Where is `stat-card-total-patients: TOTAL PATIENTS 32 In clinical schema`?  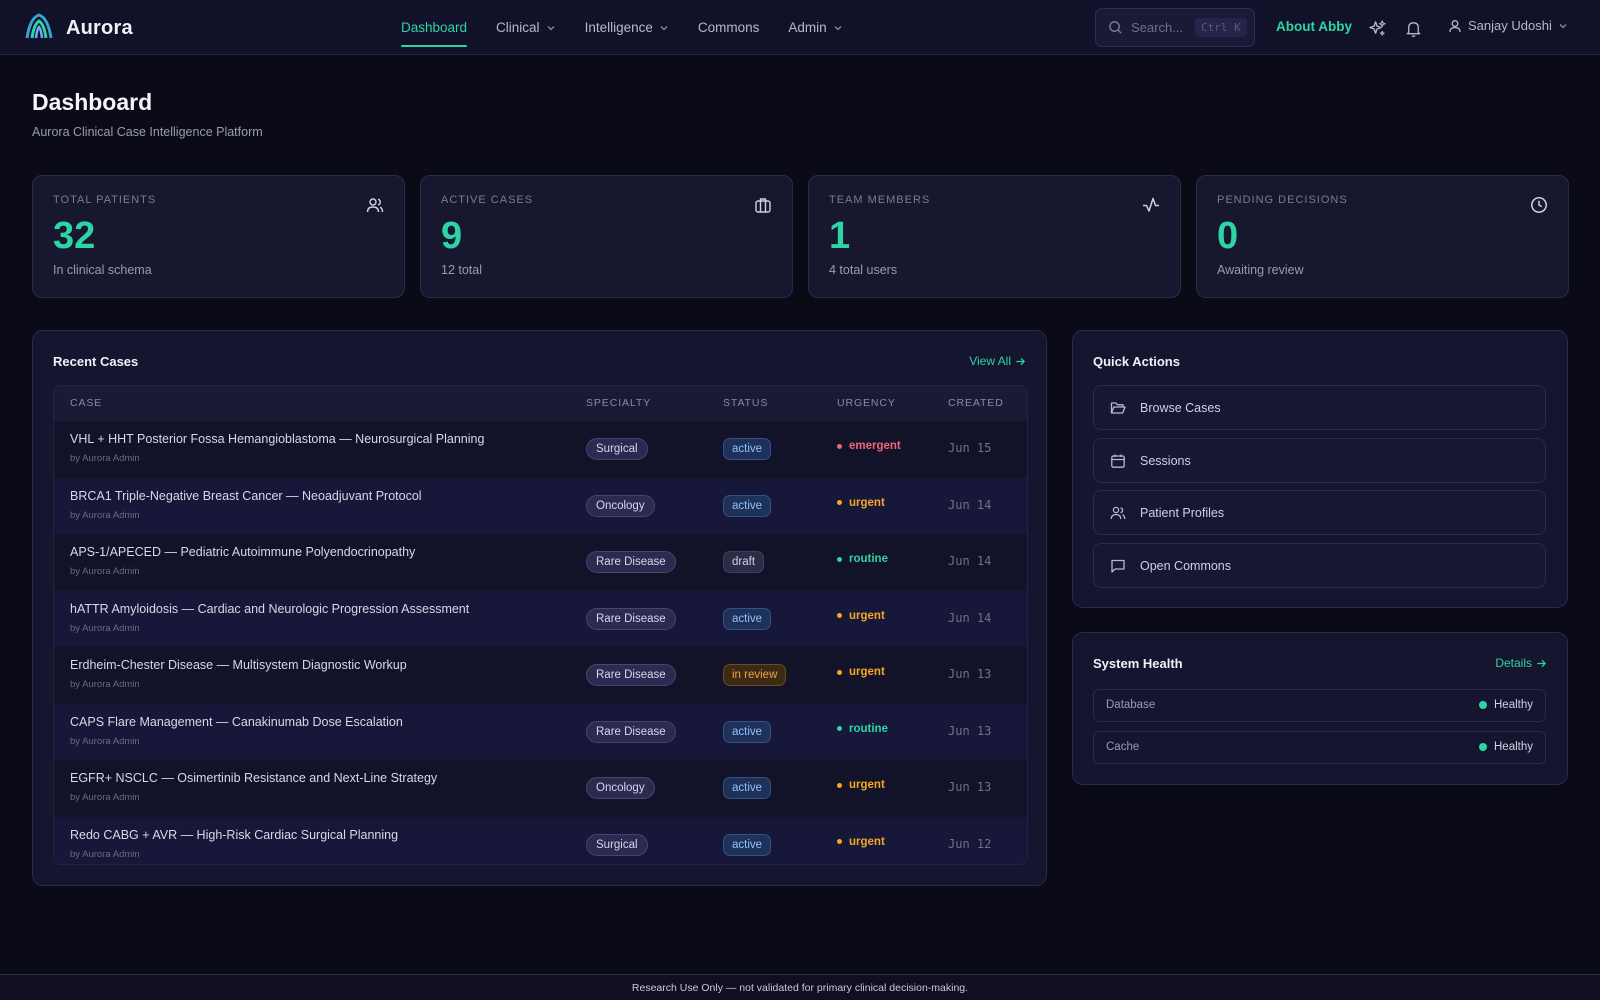
stat-card-total-patients: TOTAL PATIENTS 32 In clinical schema is located at coordinates (218, 236).